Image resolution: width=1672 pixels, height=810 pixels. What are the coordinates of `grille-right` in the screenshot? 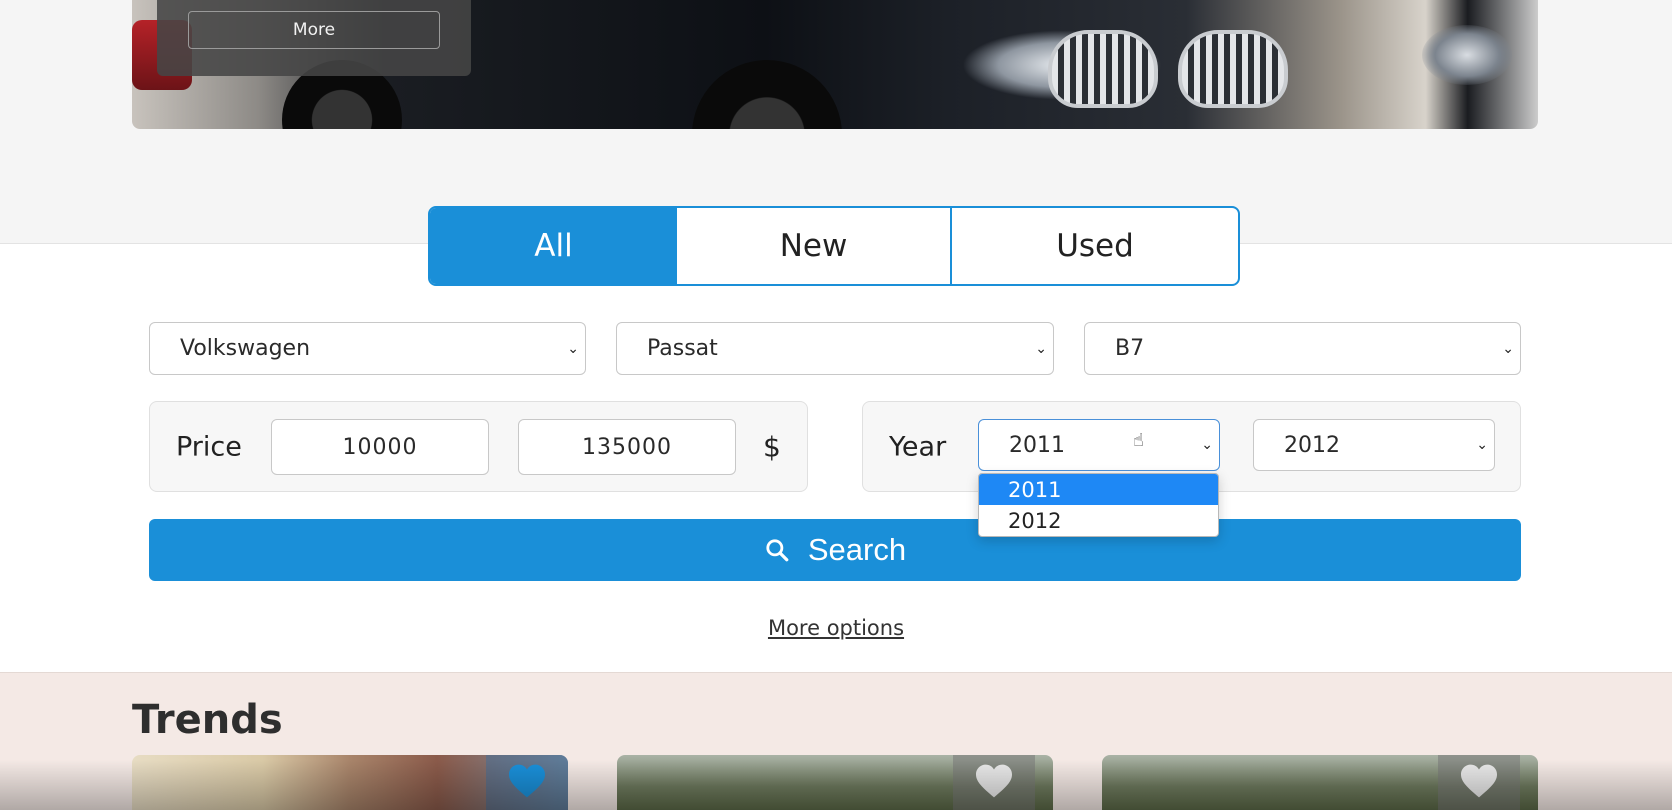 It's located at (1233, 69).